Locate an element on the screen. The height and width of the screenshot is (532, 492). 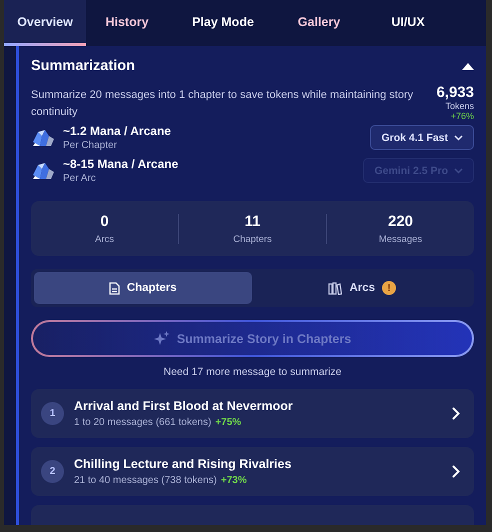
warning-badge: ! is located at coordinates (389, 288).